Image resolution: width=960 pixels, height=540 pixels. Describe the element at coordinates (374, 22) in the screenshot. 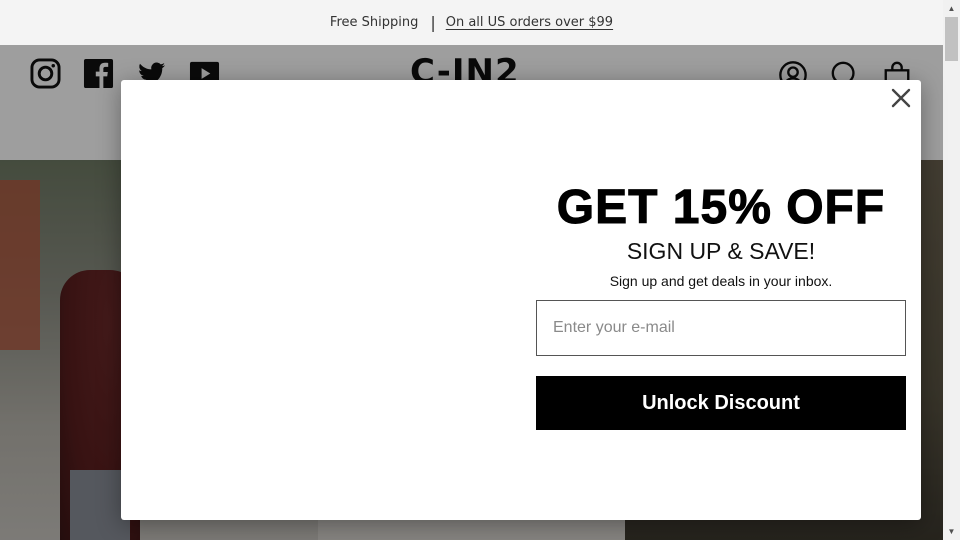

I see `announcement-text: Free Shipping` at that location.